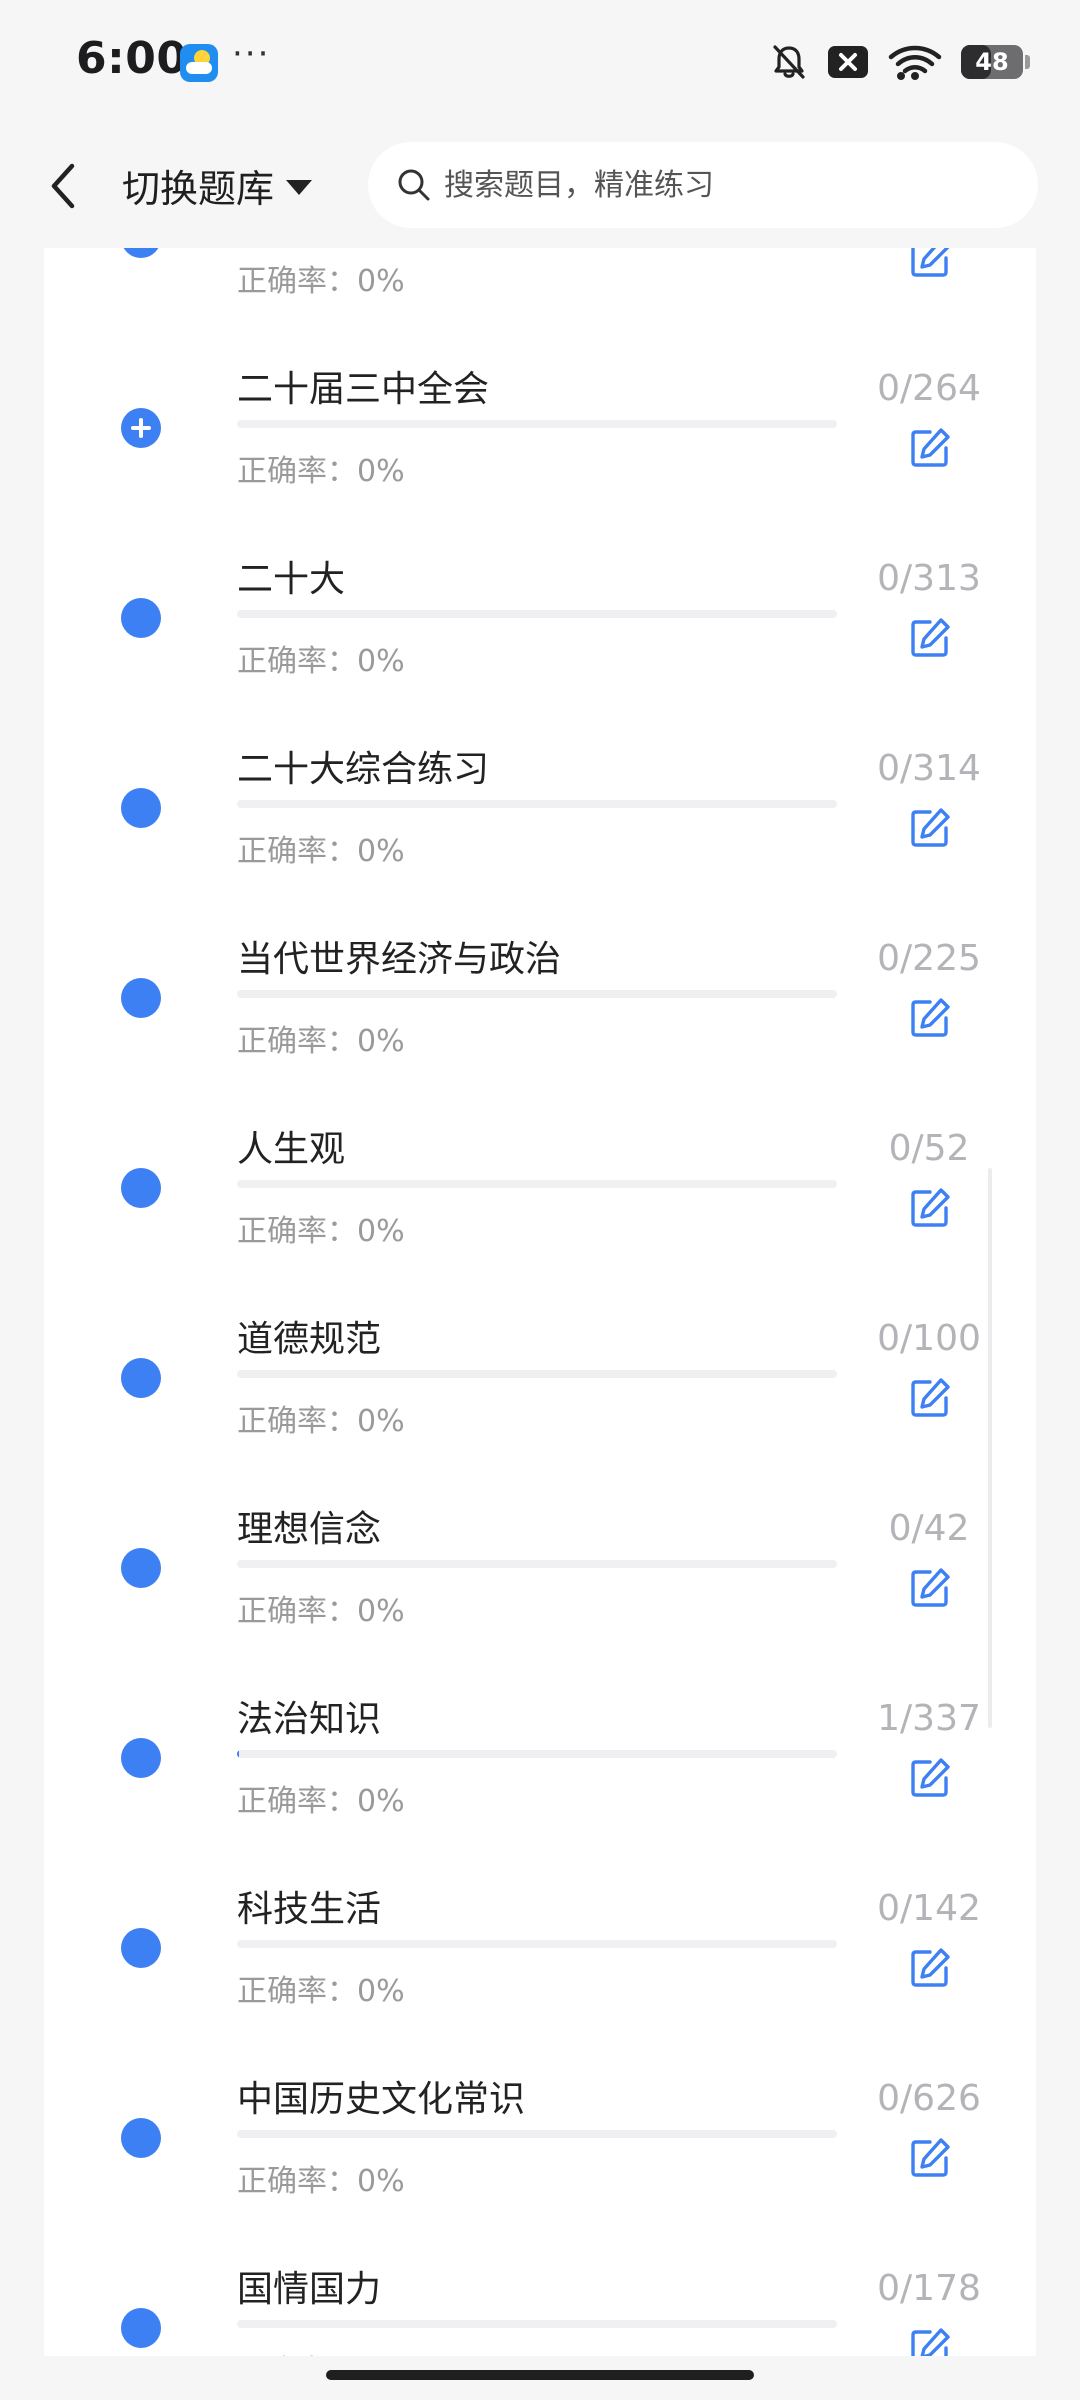  Describe the element at coordinates (929, 958) in the screenshot. I see `progress-count: 0/225` at that location.